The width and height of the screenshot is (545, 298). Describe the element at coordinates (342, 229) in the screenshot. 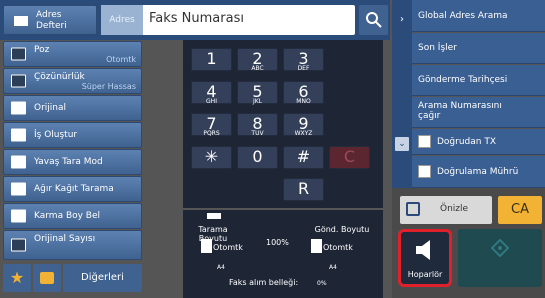

I see `send-size-label: Gönd. Boyutu` at that location.